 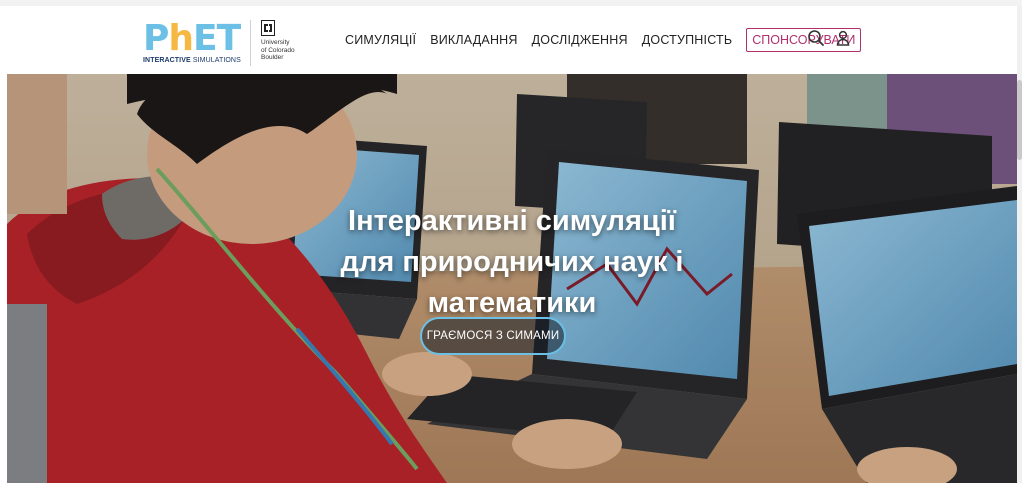 What do you see at coordinates (1019, 120) in the screenshot?
I see `scrollbar-thumb` at bounding box center [1019, 120].